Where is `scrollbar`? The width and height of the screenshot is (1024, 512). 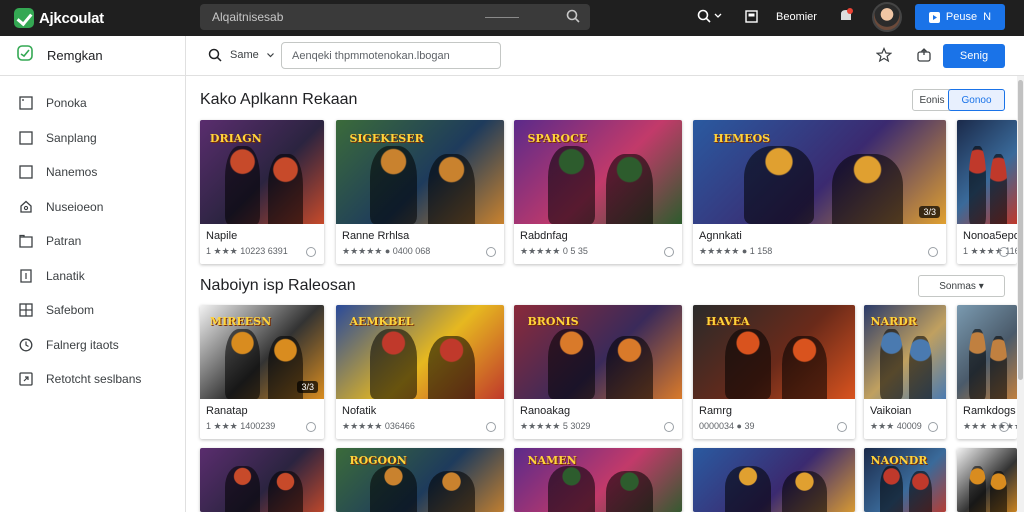 scrollbar is located at coordinates (1020, 294).